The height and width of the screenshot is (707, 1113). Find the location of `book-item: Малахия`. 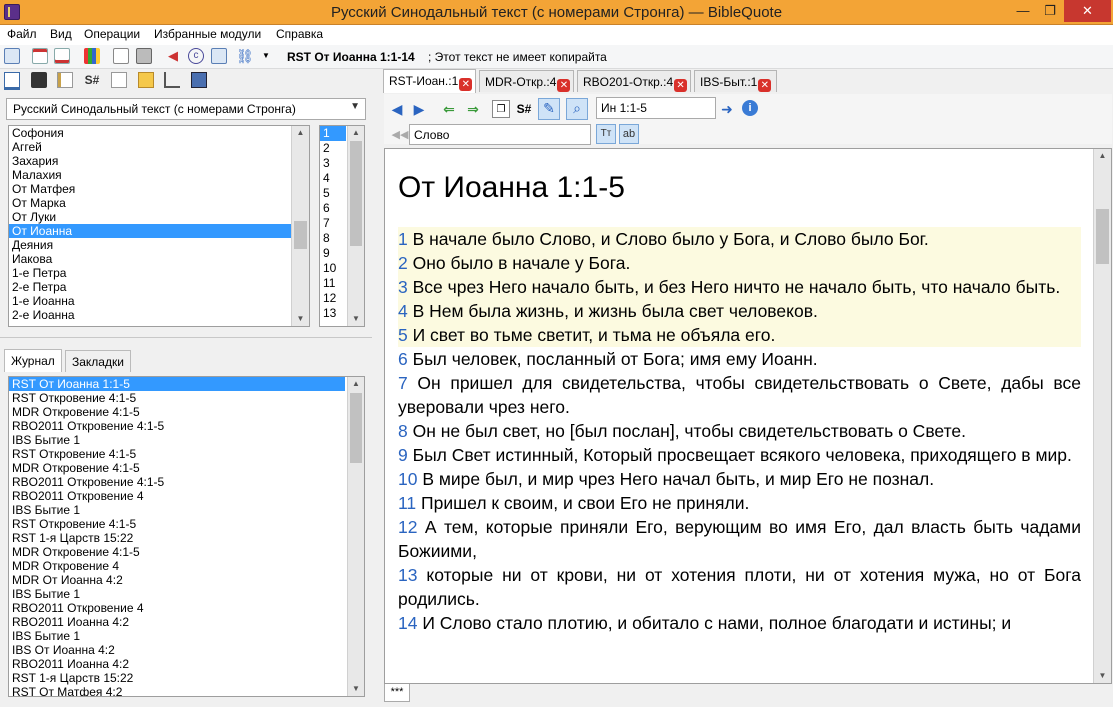

book-item: Малахия is located at coordinates (159, 175).